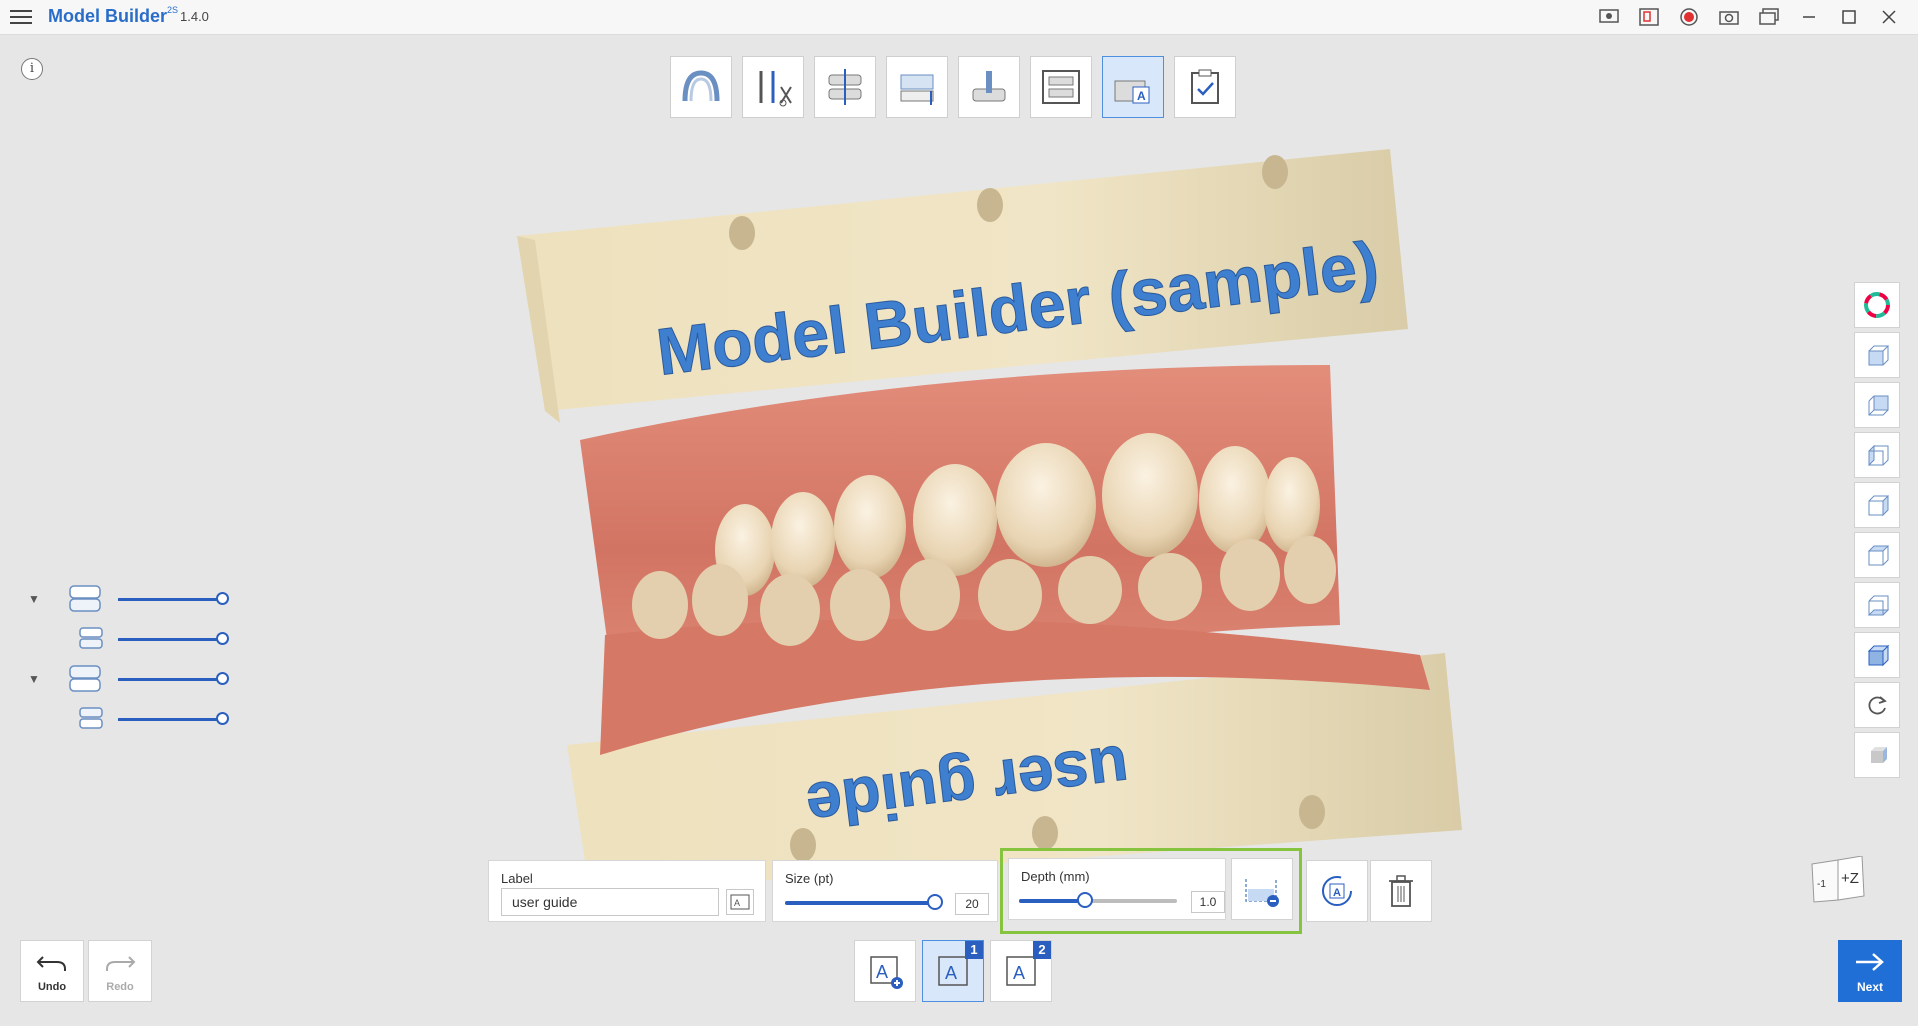 The width and height of the screenshot is (1918, 1026). What do you see at coordinates (1821, 884) in the screenshot?
I see `axis-left-label: -1` at bounding box center [1821, 884].